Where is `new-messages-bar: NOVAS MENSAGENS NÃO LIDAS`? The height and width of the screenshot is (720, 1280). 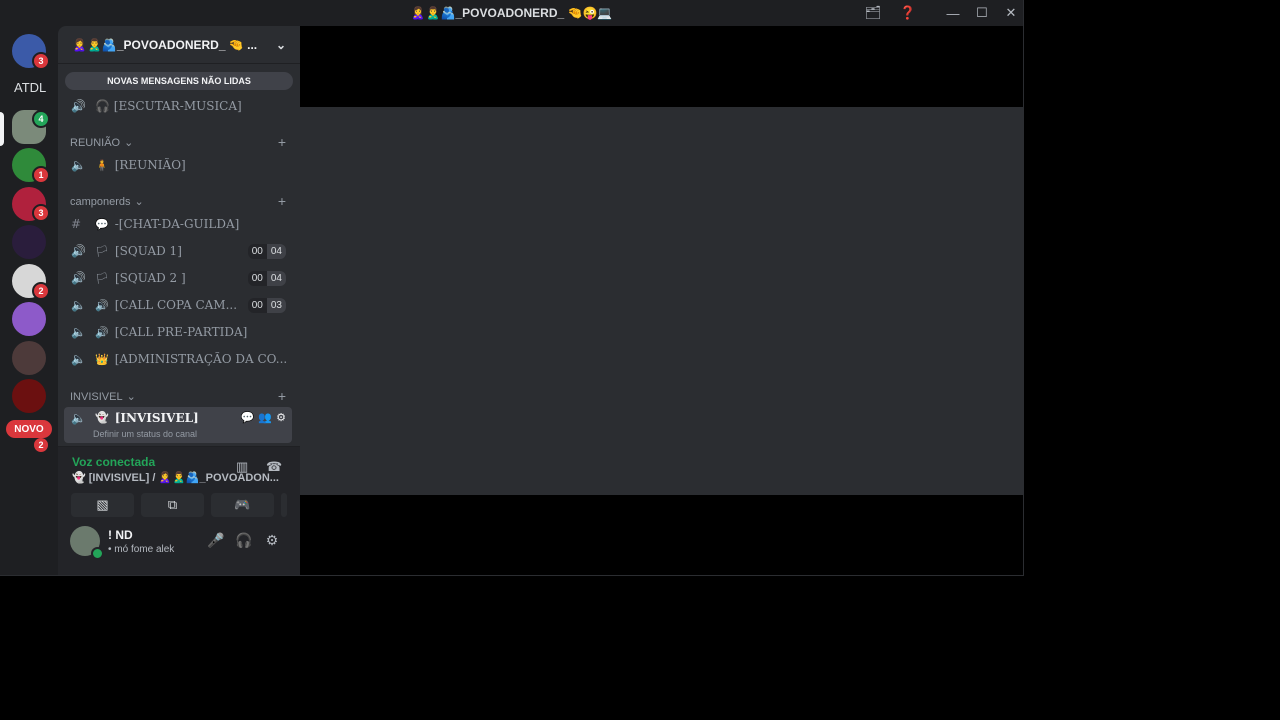
new-messages-bar: NOVAS MENSAGENS NÃO LIDAS is located at coordinates (179, 81).